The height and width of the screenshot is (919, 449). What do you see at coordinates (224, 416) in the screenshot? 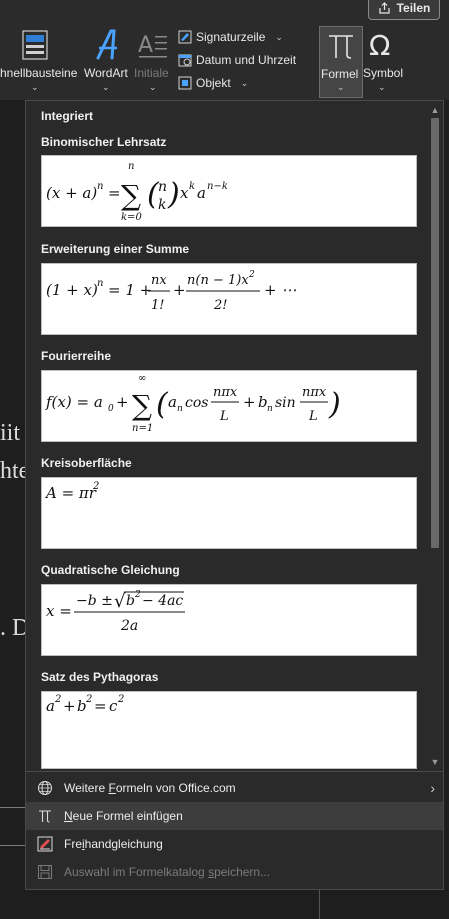
I see `svg-text: L` at bounding box center [224, 416].